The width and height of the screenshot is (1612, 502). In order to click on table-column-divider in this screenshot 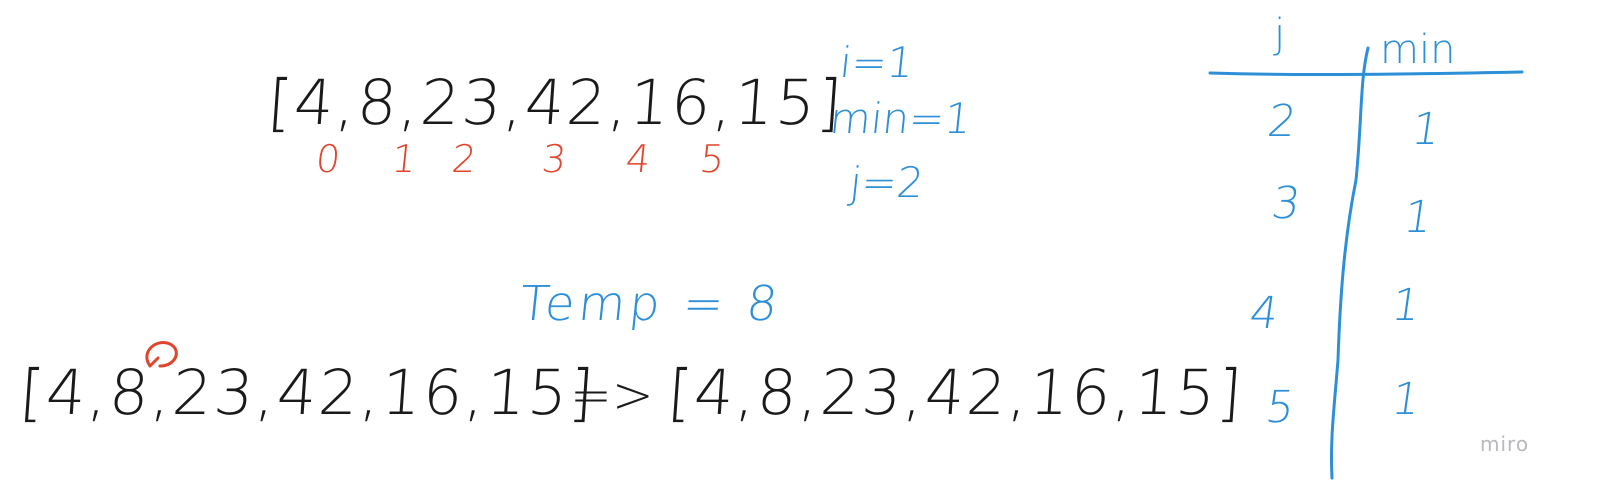, I will do `click(1349, 263)`.